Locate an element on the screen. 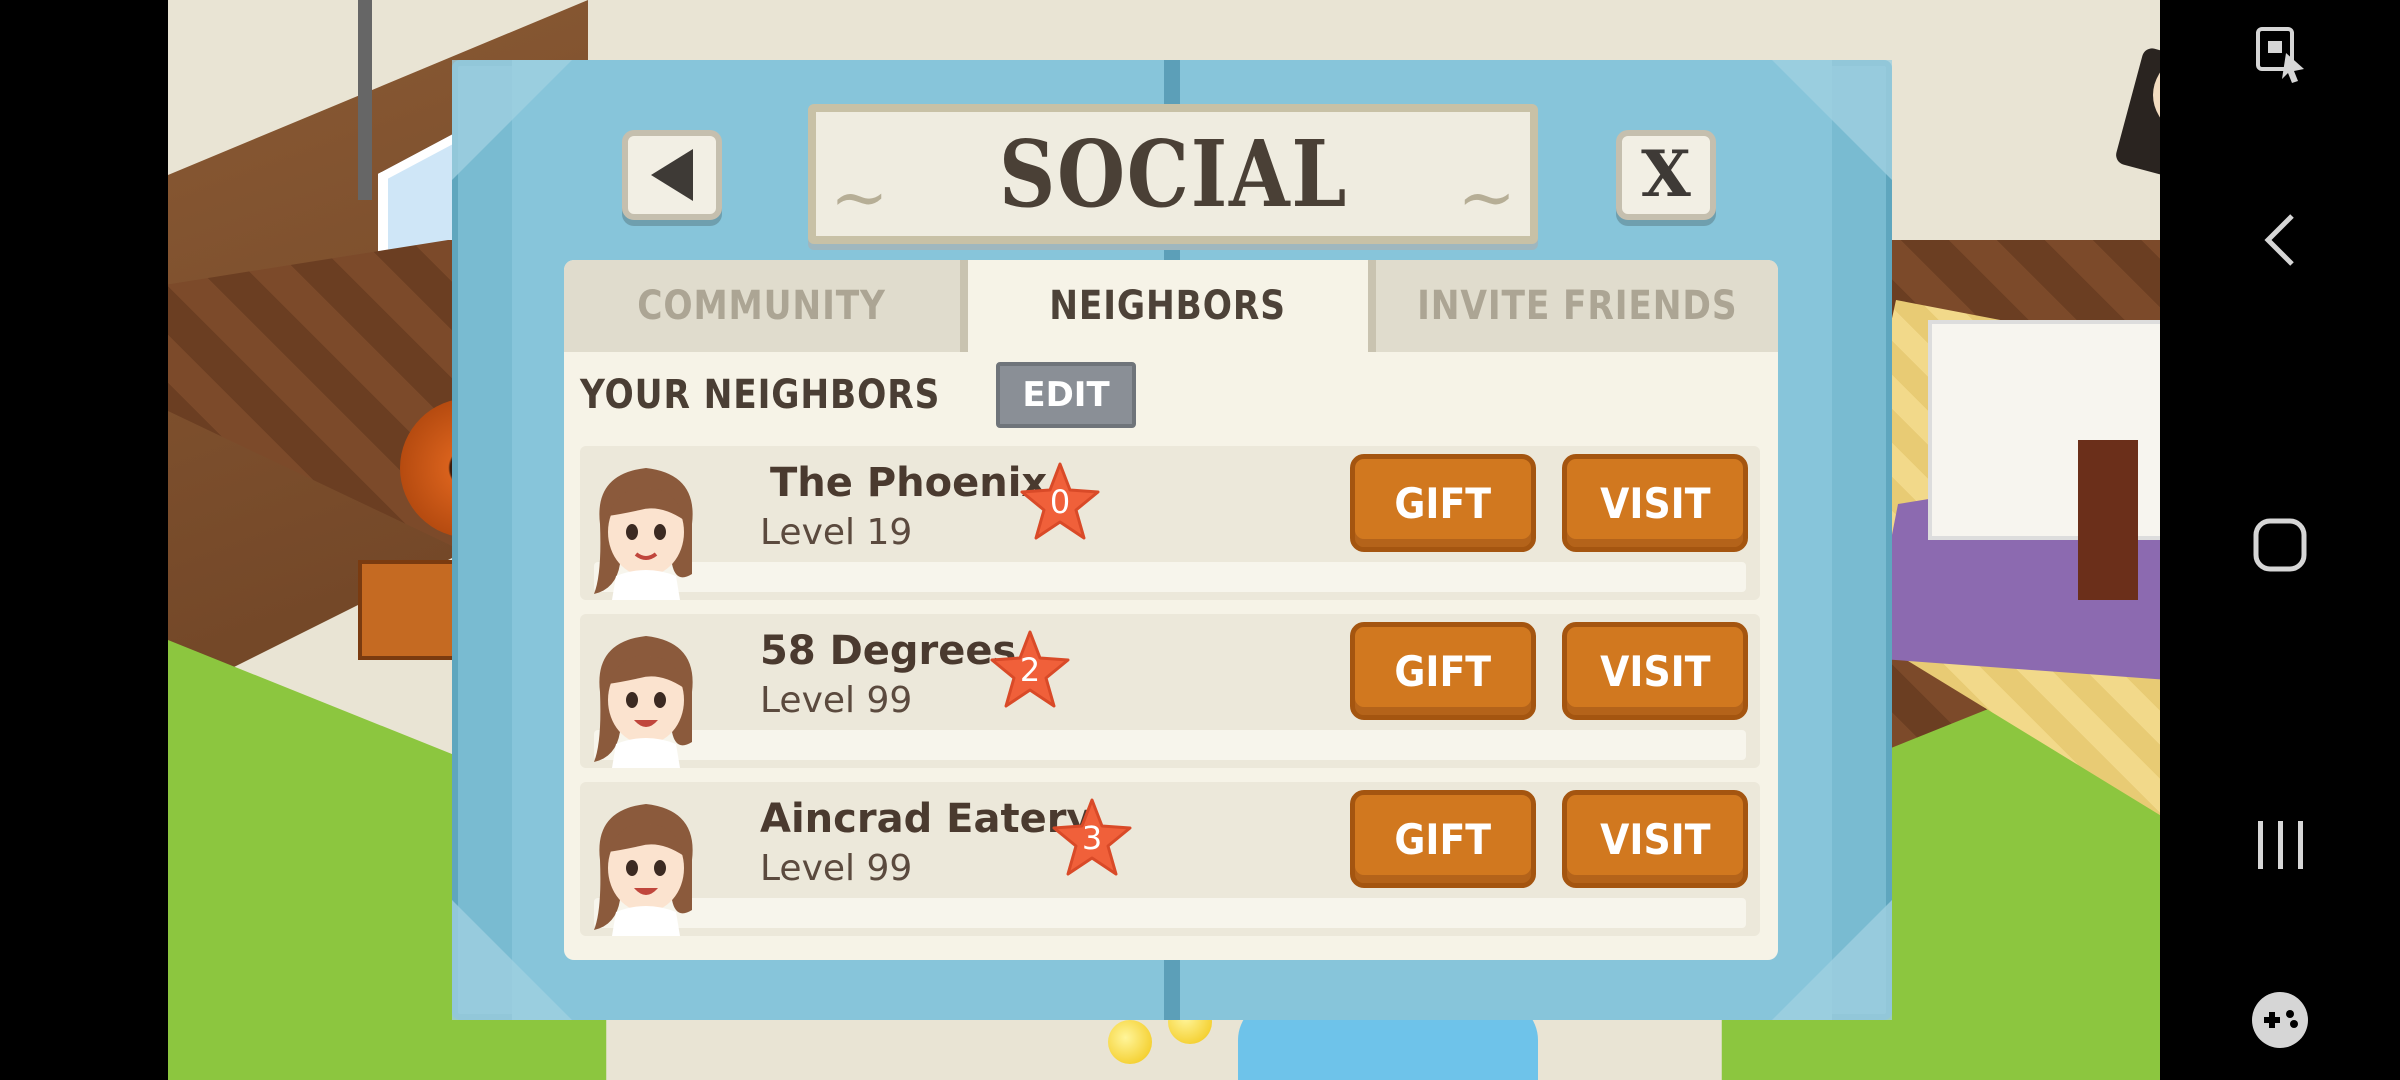  coin-icon is located at coordinates (1130, 1042).